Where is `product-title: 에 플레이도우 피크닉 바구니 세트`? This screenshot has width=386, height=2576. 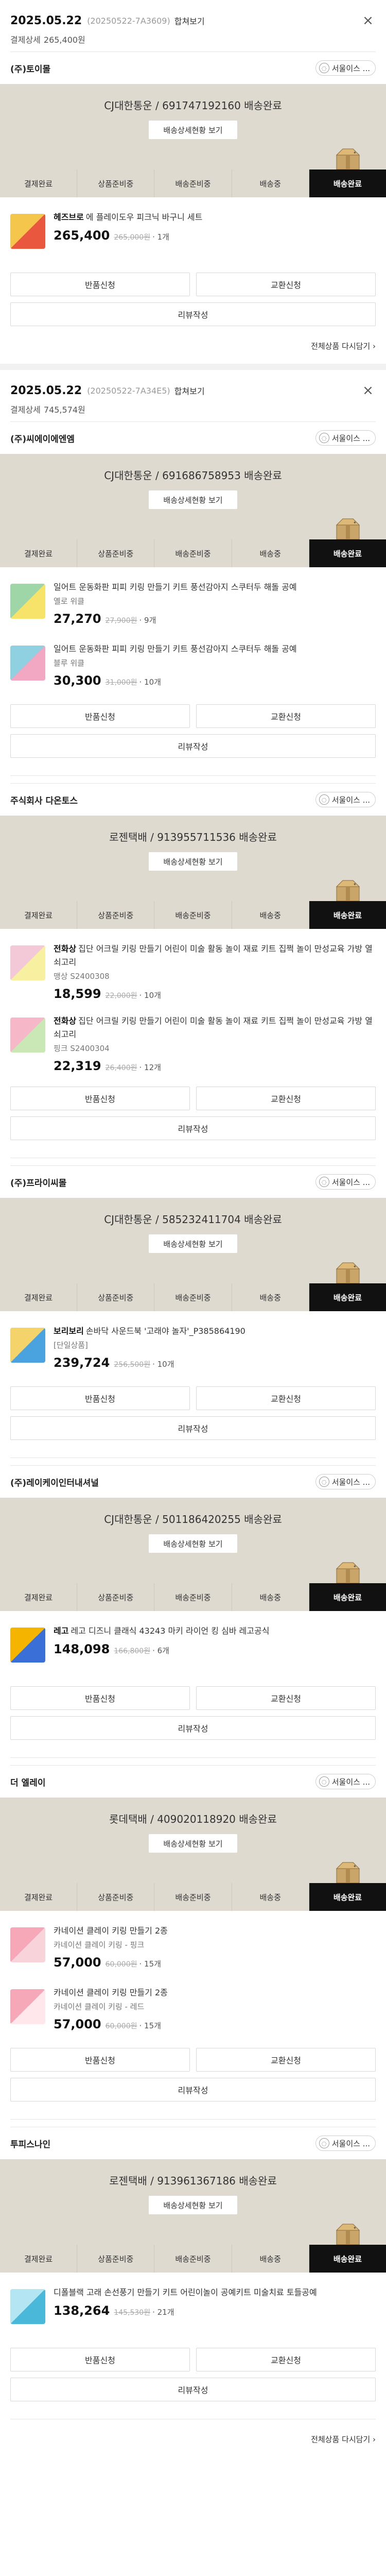 product-title: 에 플레이도우 피크닉 바구니 세트 is located at coordinates (144, 217).